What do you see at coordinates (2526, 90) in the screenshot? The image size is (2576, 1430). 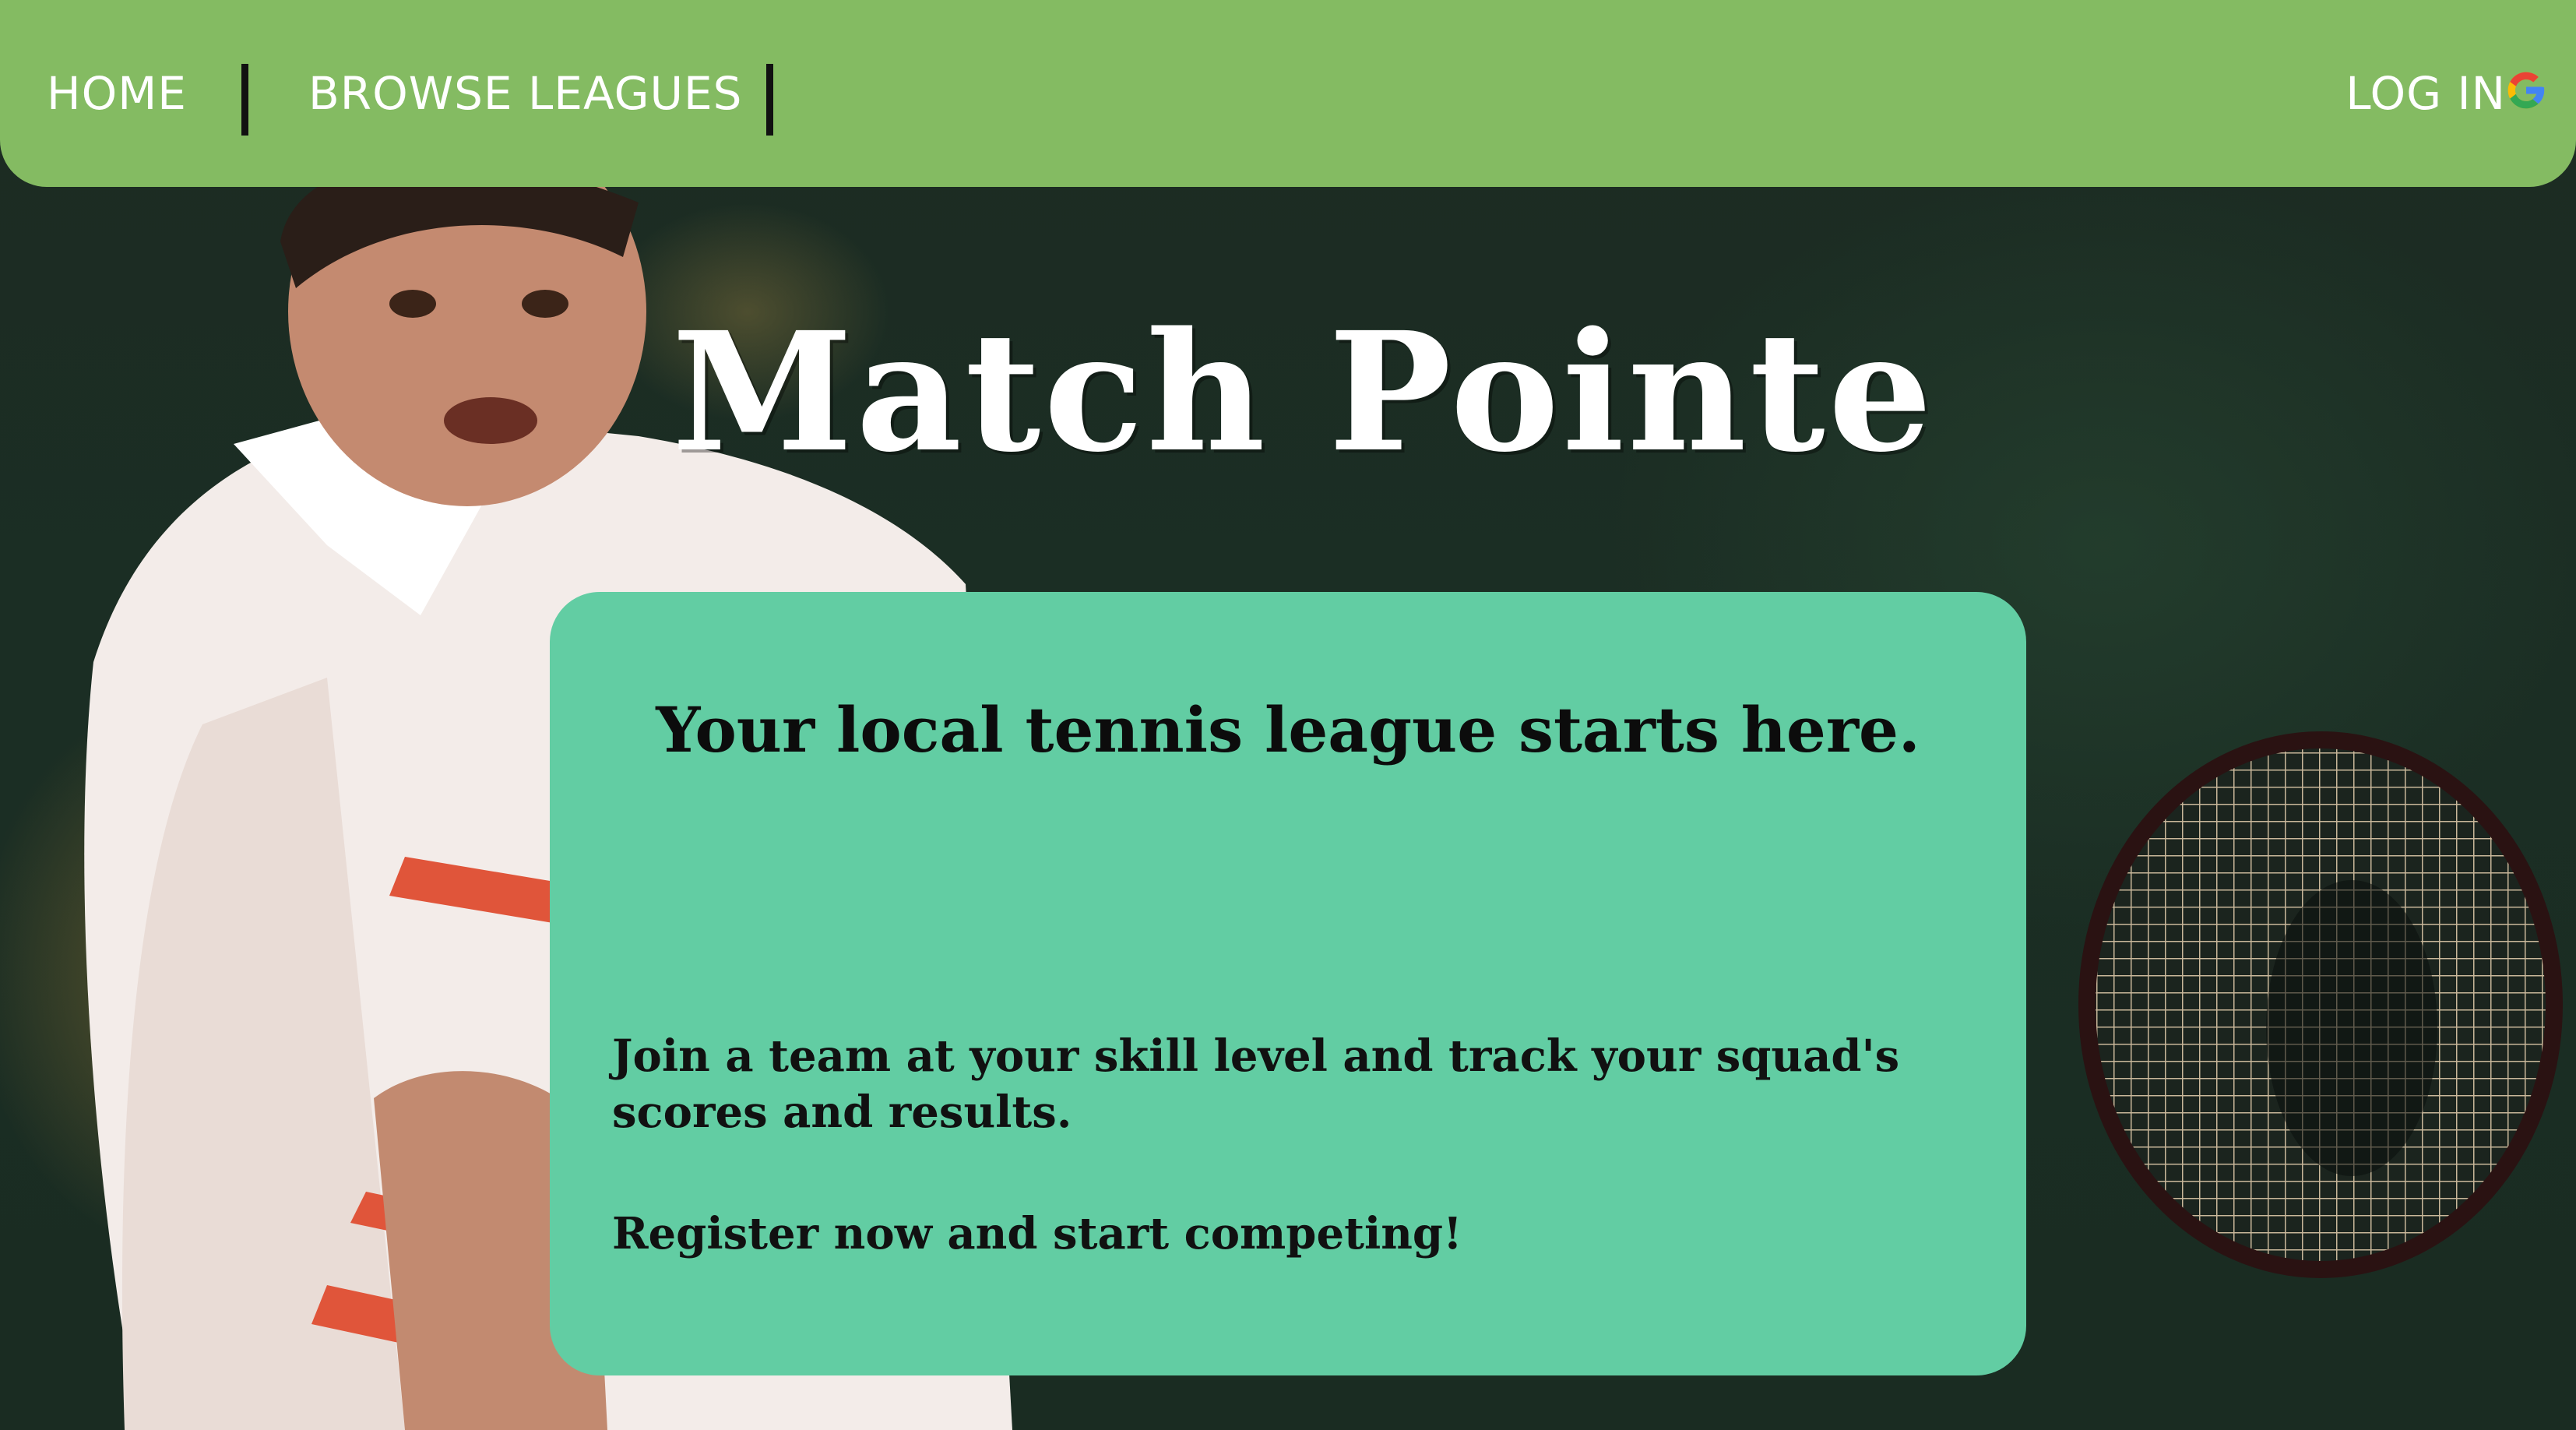 I see `google-icon` at bounding box center [2526, 90].